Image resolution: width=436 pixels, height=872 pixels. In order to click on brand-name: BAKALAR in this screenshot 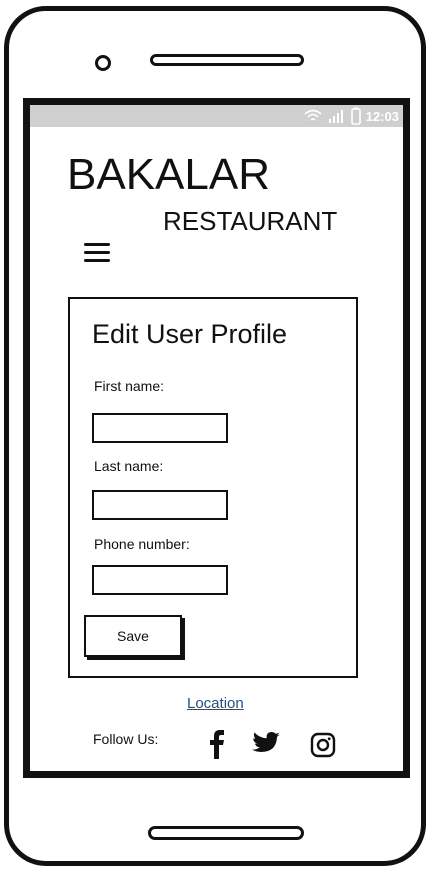, I will do `click(168, 174)`.